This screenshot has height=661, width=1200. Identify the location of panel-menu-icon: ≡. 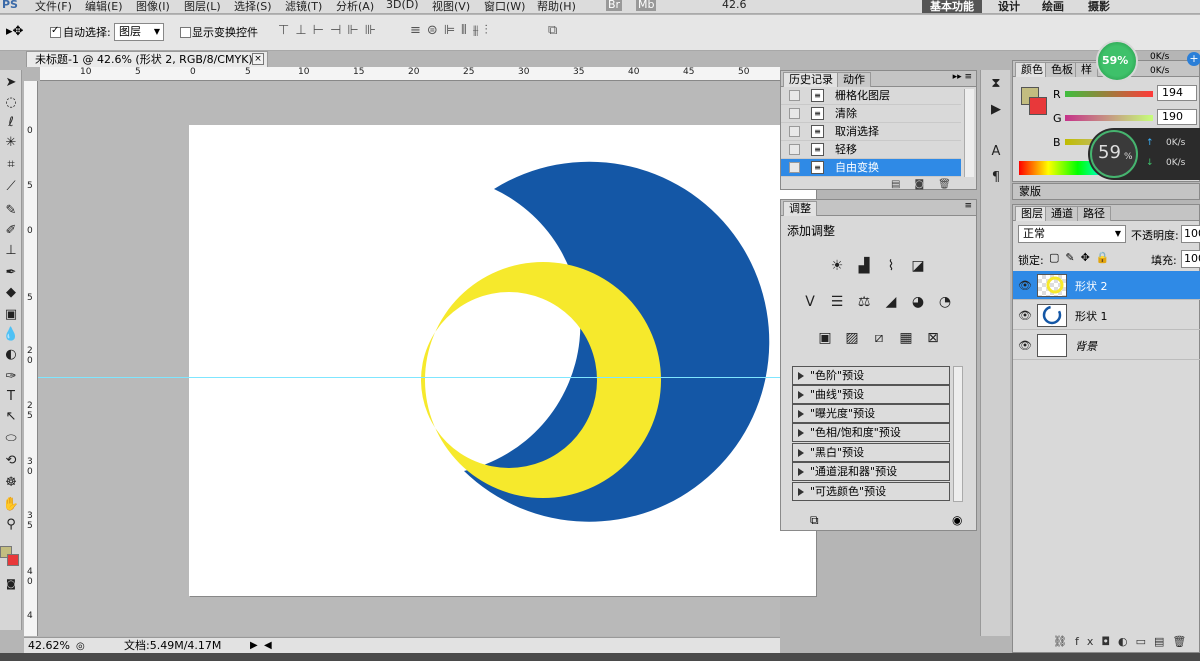
(968, 206).